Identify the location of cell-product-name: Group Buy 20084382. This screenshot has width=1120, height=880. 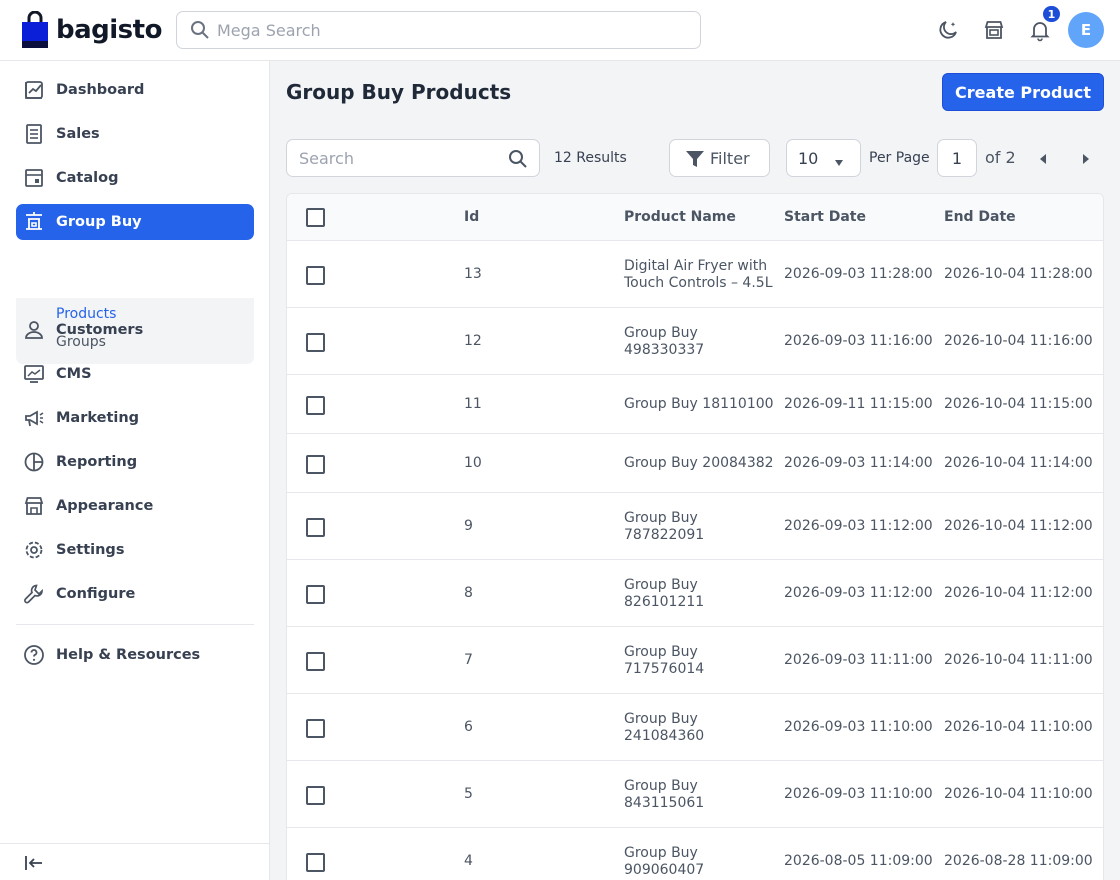
(699, 463).